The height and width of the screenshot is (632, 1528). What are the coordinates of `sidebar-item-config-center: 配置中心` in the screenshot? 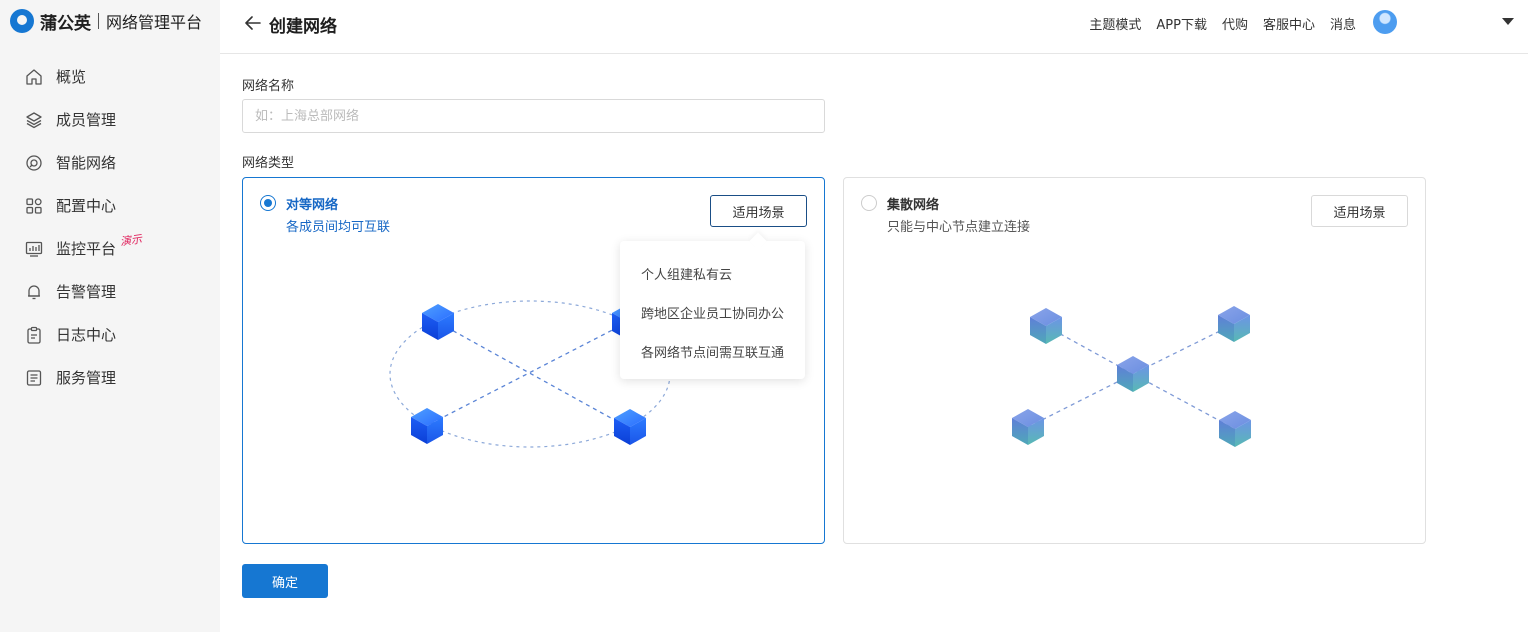 It's located at (110, 205).